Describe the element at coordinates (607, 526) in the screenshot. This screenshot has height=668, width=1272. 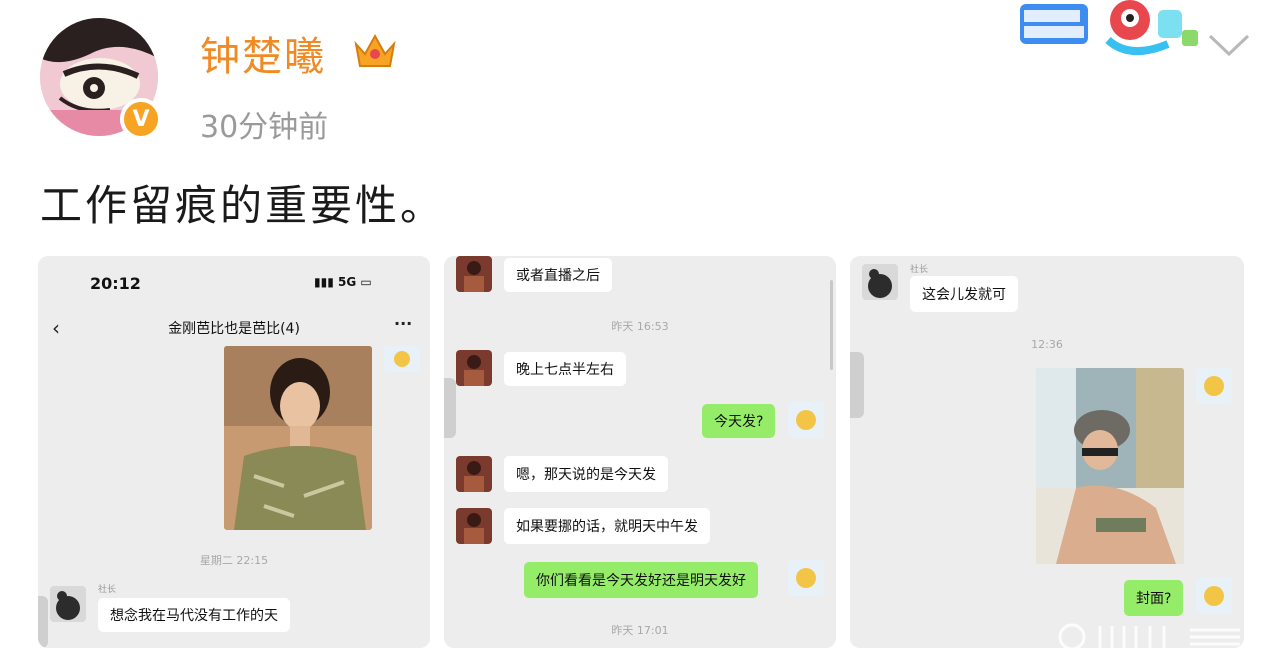
I see `message-bubble: 如果要挪的话，就明天中午发` at that location.